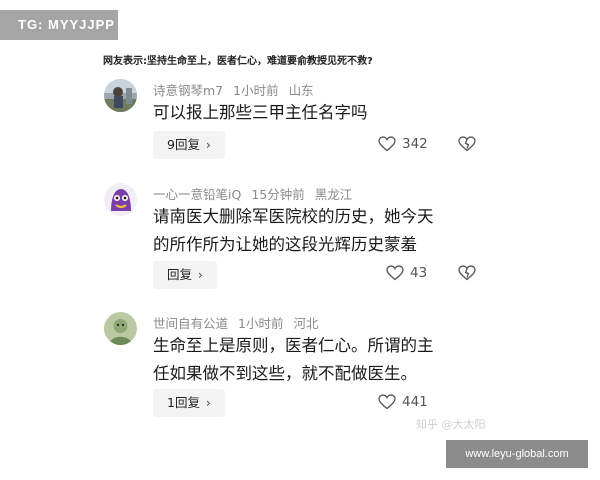  Describe the element at coordinates (285, 373) in the screenshot. I see `comment-text-line: 任如果做不到这些，就不配做医生。` at that location.